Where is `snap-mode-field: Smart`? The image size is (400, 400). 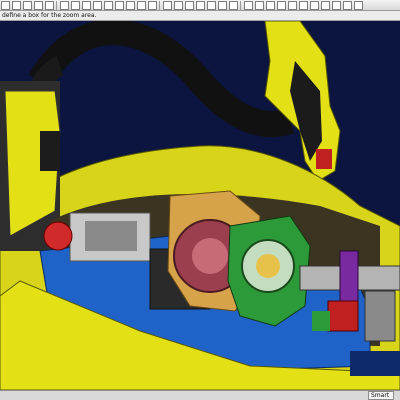
snap-mode-field: Smart is located at coordinates (381, 395).